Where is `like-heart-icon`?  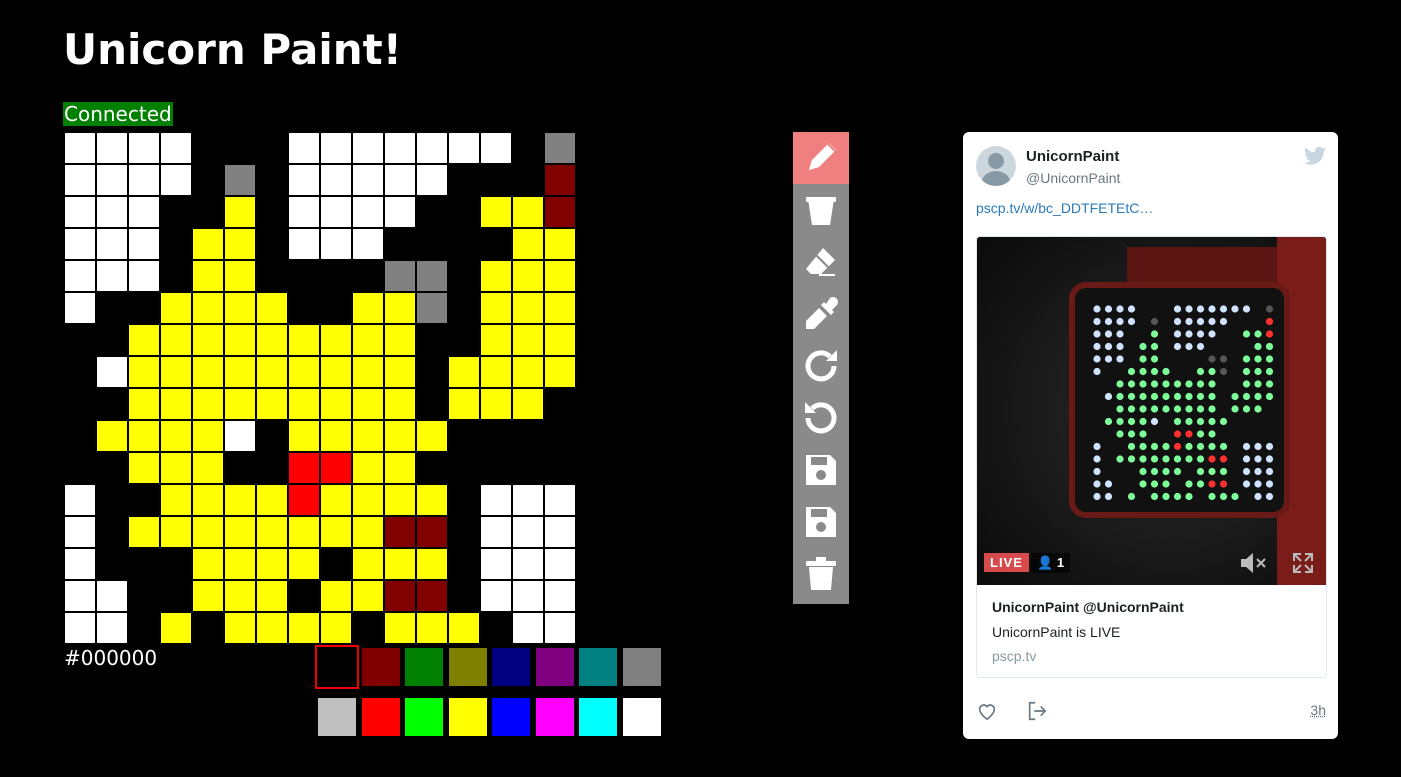
like-heart-icon is located at coordinates (987, 711).